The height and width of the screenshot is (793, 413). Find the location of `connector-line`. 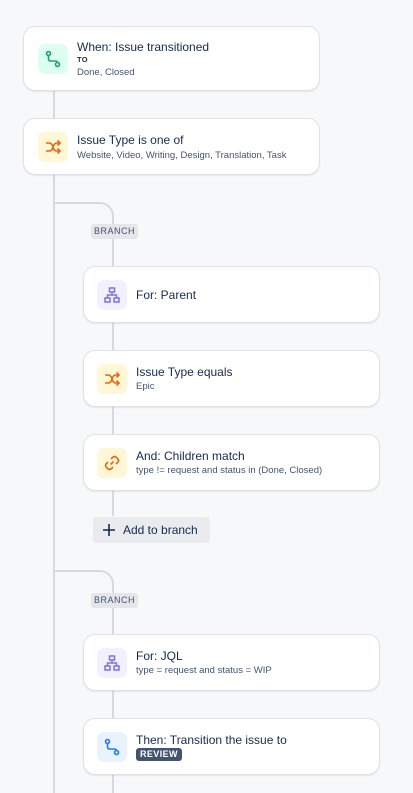

connector-line is located at coordinates (54, 104).